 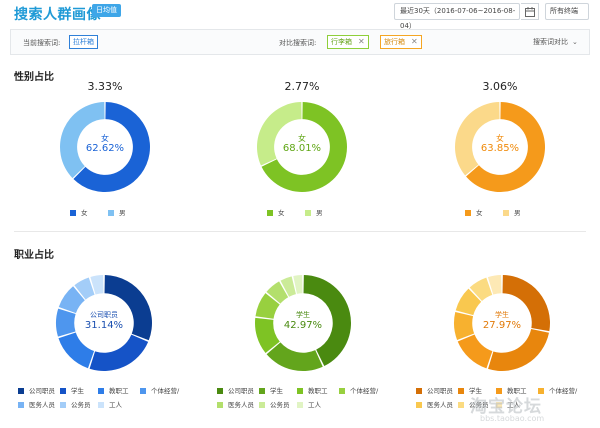 I want to click on watermark: 淘宝论坛 bbs.taobao.com, so click(x=535, y=410).